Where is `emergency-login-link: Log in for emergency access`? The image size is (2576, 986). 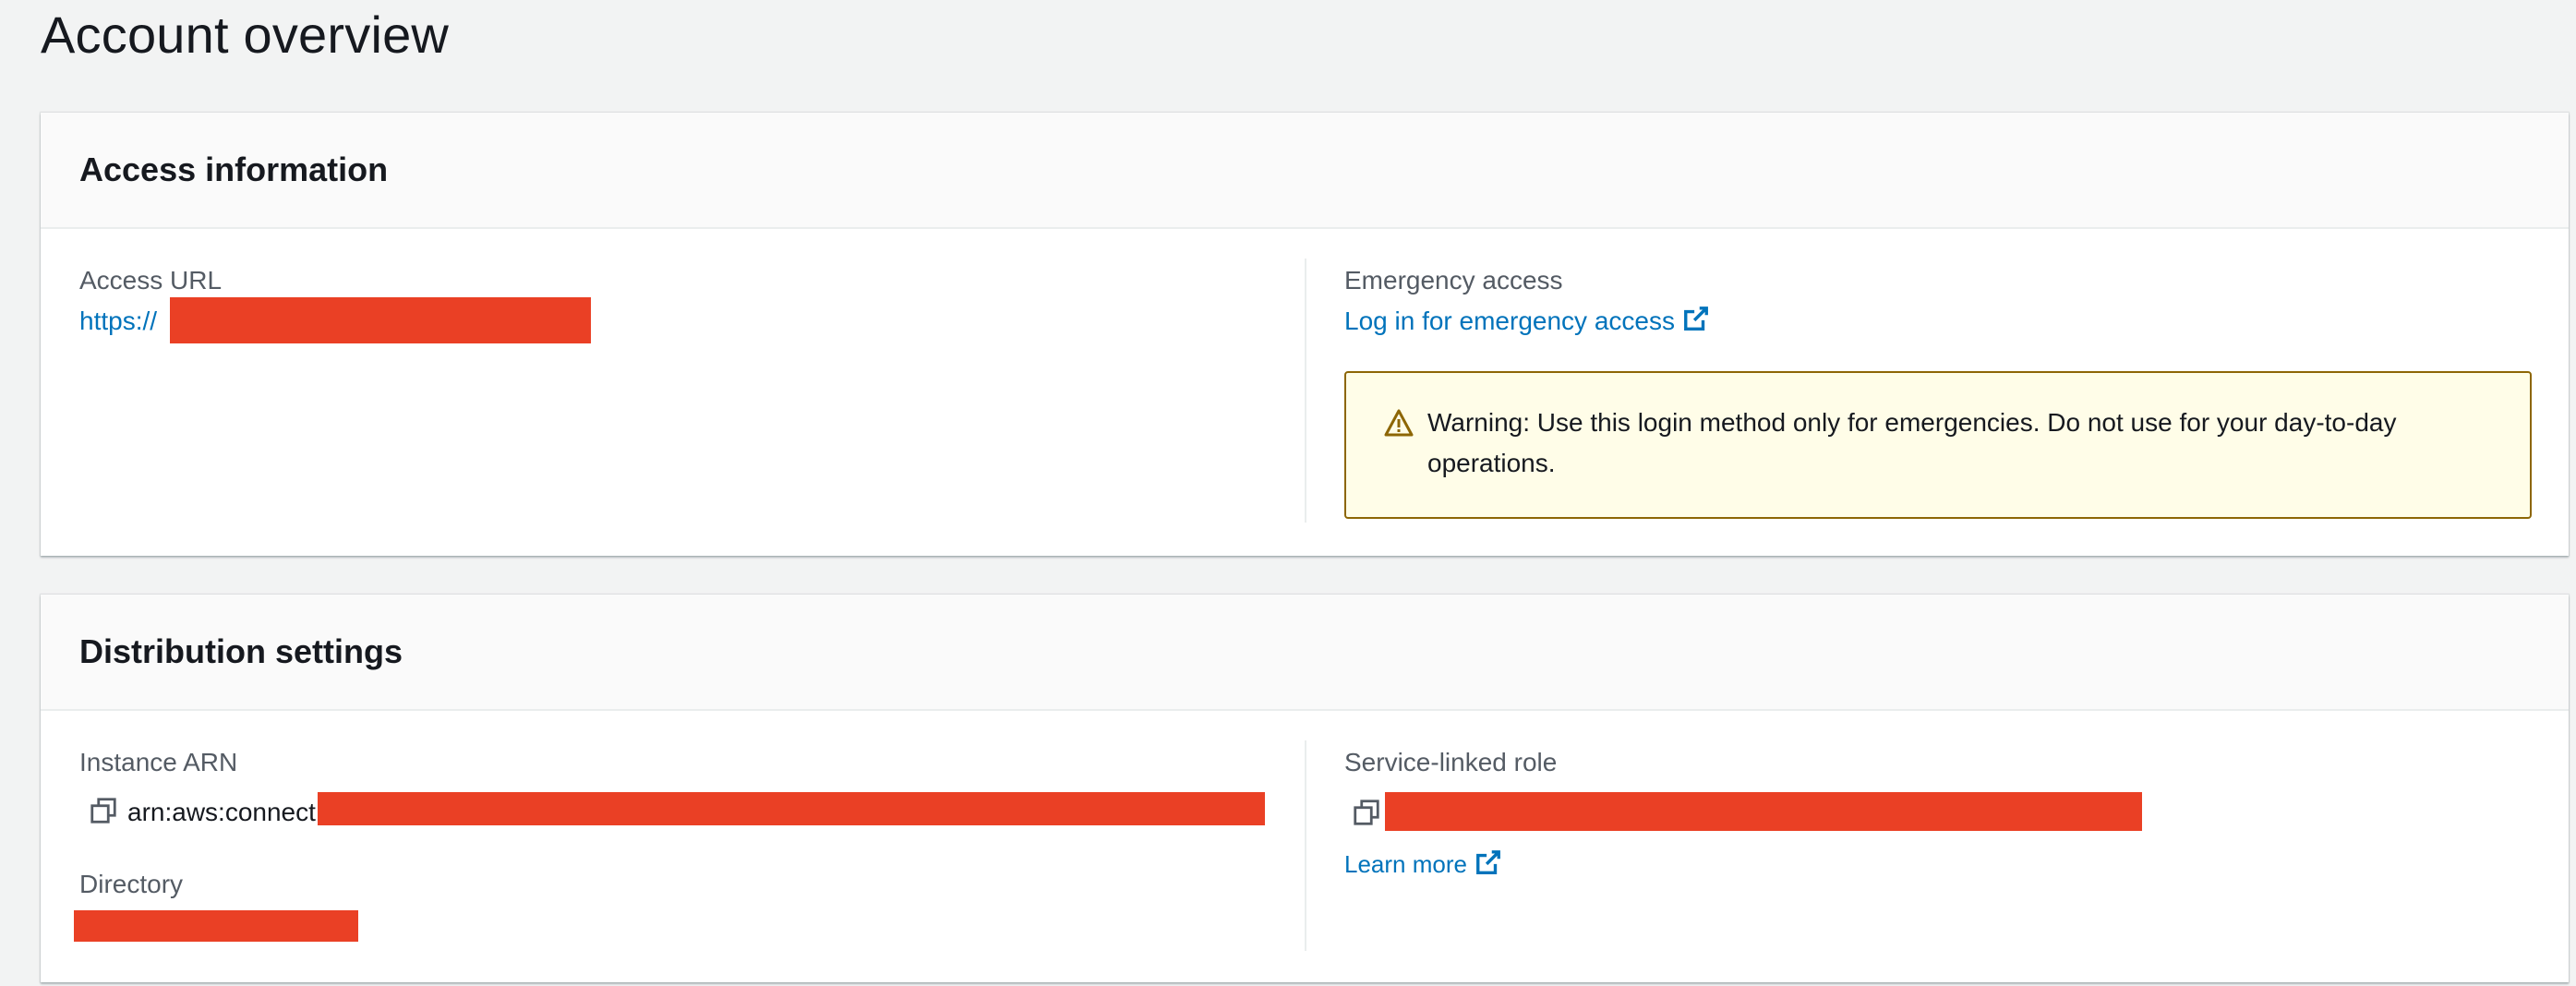
emergency-login-link: Log in for emergency access is located at coordinates (1527, 323).